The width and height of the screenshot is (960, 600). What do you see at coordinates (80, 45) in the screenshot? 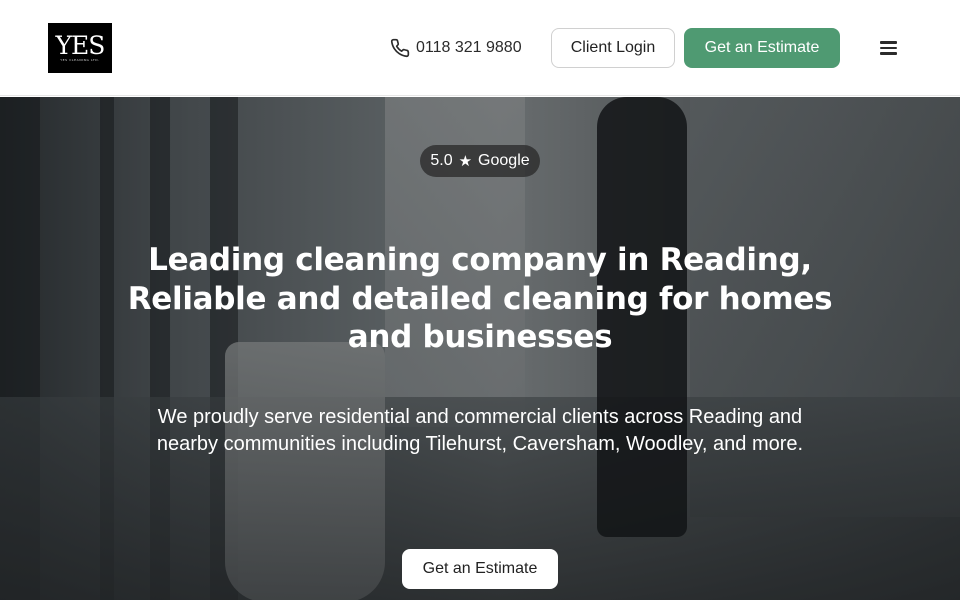
I see `logo-mark: YES` at bounding box center [80, 45].